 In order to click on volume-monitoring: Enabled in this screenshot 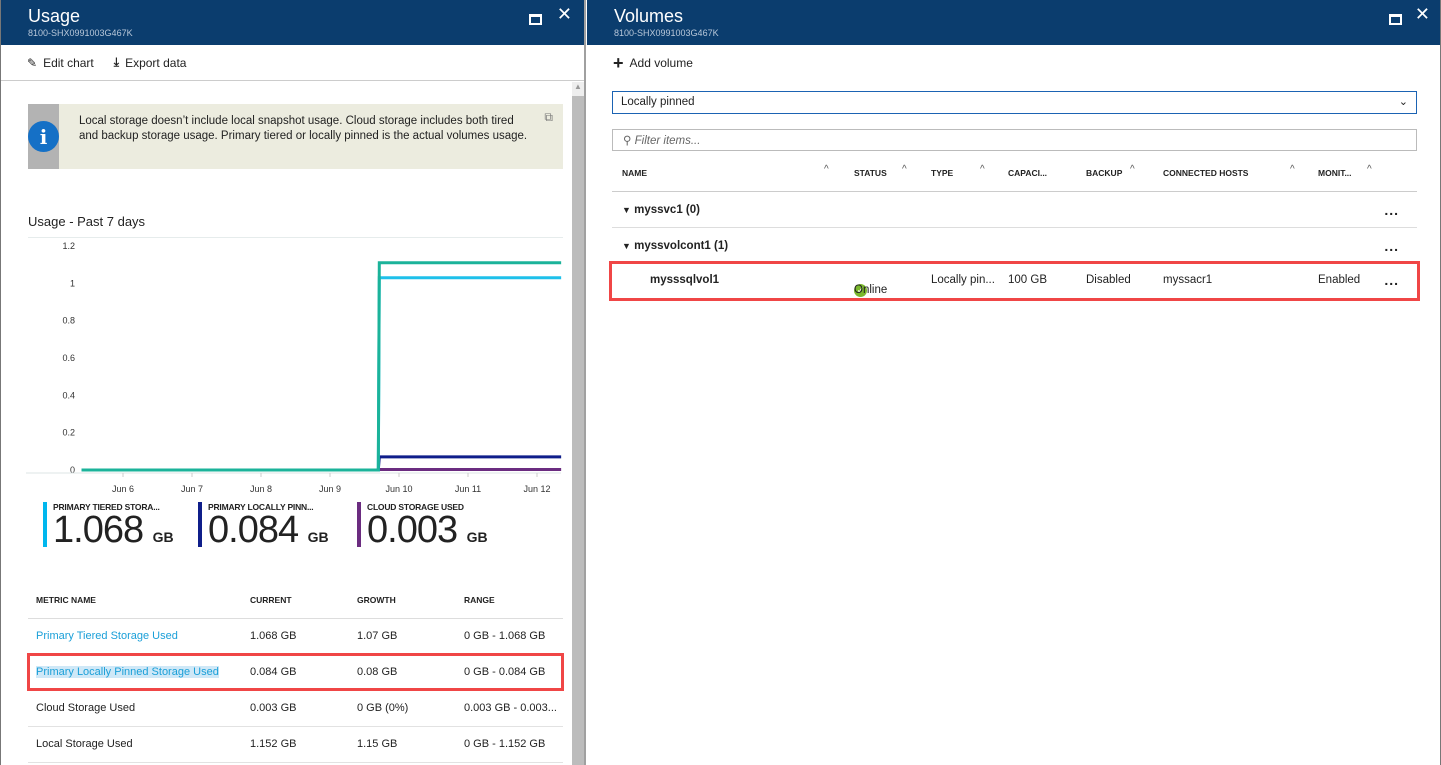, I will do `click(1339, 280)`.